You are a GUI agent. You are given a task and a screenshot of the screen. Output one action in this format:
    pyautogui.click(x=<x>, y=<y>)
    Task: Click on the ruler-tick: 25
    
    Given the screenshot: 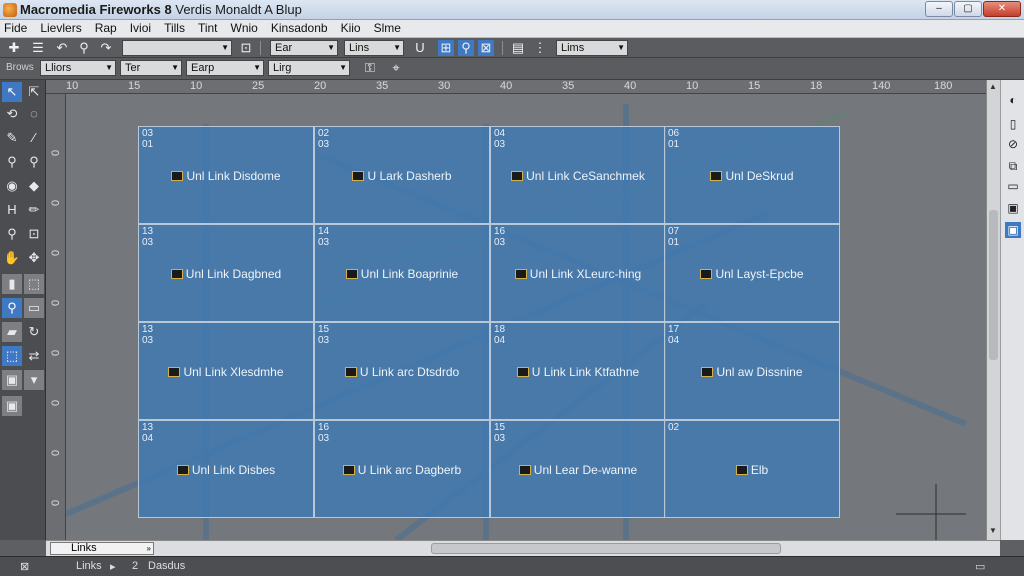 What is the action you would take?
    pyautogui.click(x=258, y=86)
    